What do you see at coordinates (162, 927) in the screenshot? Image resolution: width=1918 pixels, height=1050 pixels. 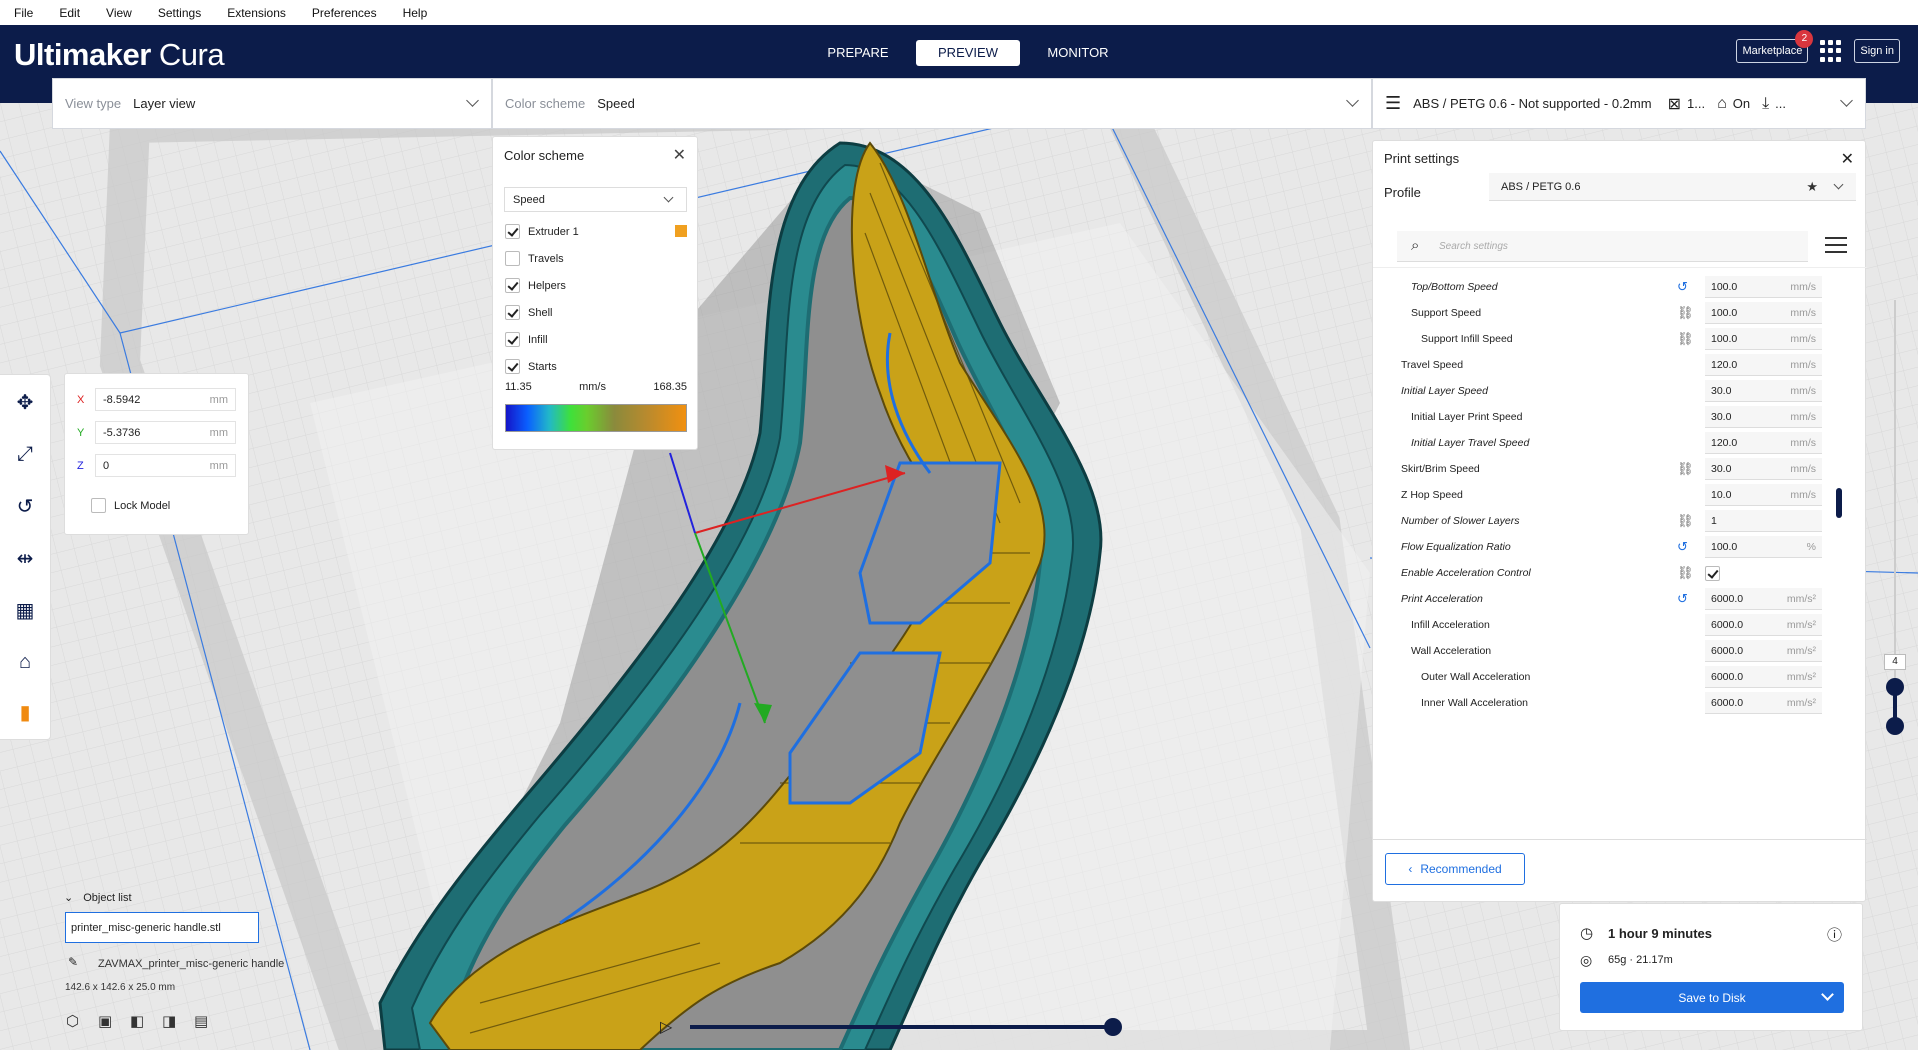 I see `object-list-item: printer_misc-generic handle.stl` at bounding box center [162, 927].